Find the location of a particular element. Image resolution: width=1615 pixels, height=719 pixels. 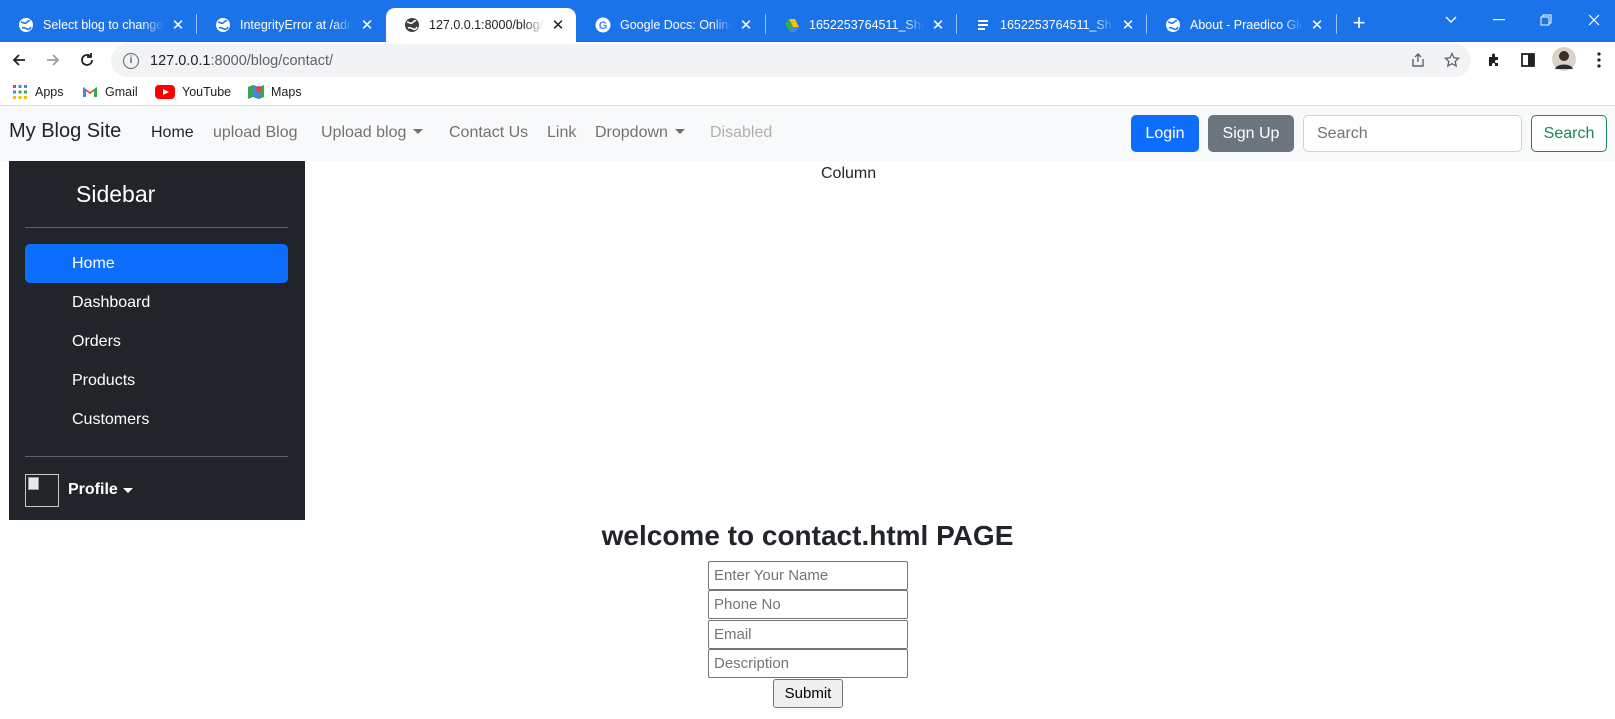

info-icon: i is located at coordinates (131, 60).